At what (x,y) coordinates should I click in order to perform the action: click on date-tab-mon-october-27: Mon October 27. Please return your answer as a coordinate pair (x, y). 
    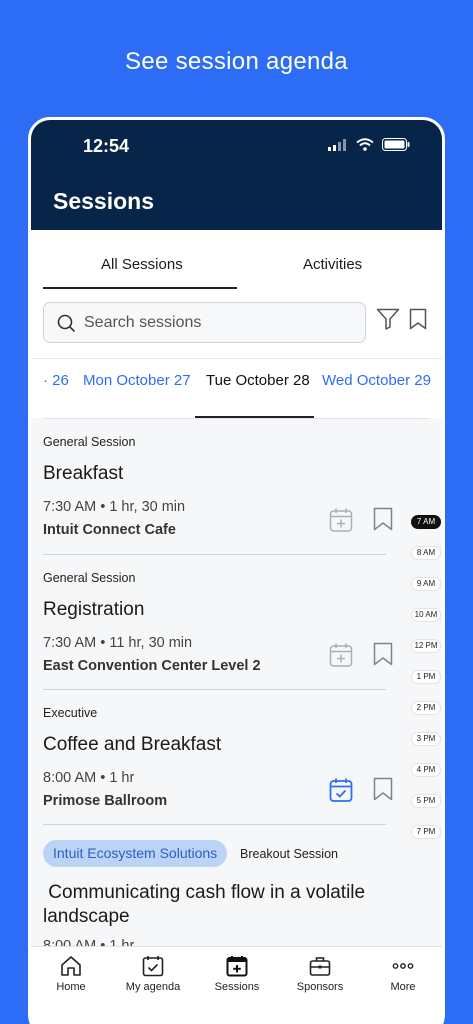
    Looking at the image, I should click on (137, 380).